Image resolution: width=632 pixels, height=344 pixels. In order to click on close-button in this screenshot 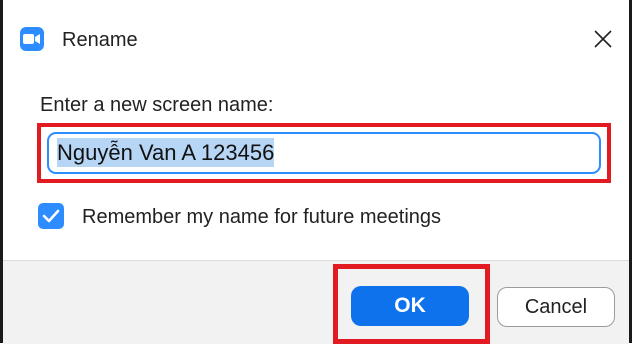, I will do `click(603, 39)`.